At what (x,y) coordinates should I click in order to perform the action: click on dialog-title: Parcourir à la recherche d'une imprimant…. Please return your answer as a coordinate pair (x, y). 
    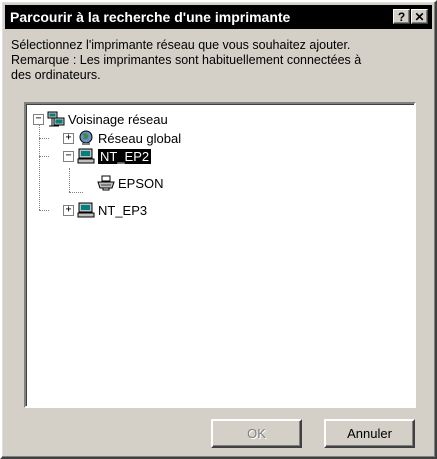
    Looking at the image, I should click on (150, 17).